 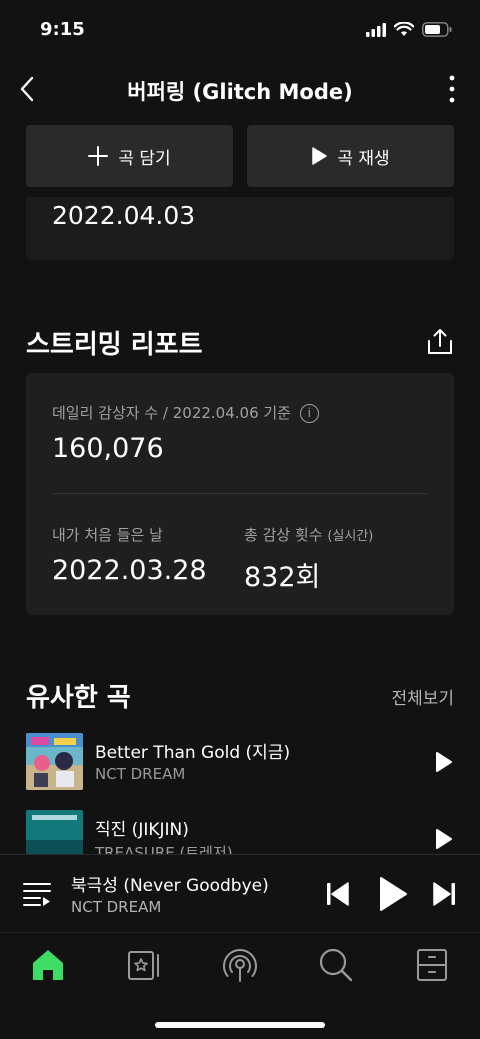 I want to click on status-icons, so click(x=409, y=29).